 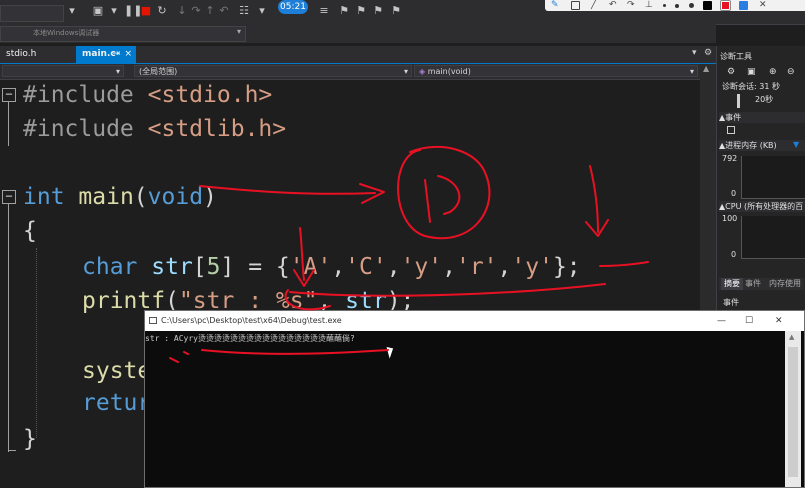 What do you see at coordinates (179, 357) in the screenshot?
I see `tick-output` at bounding box center [179, 357].